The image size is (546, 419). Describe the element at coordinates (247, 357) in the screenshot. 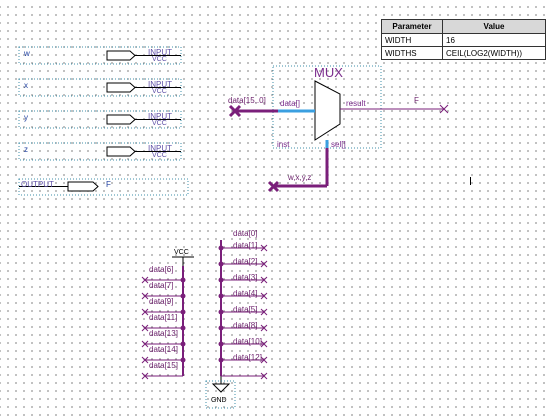

I see `gnd-net-label: data[12]` at that location.